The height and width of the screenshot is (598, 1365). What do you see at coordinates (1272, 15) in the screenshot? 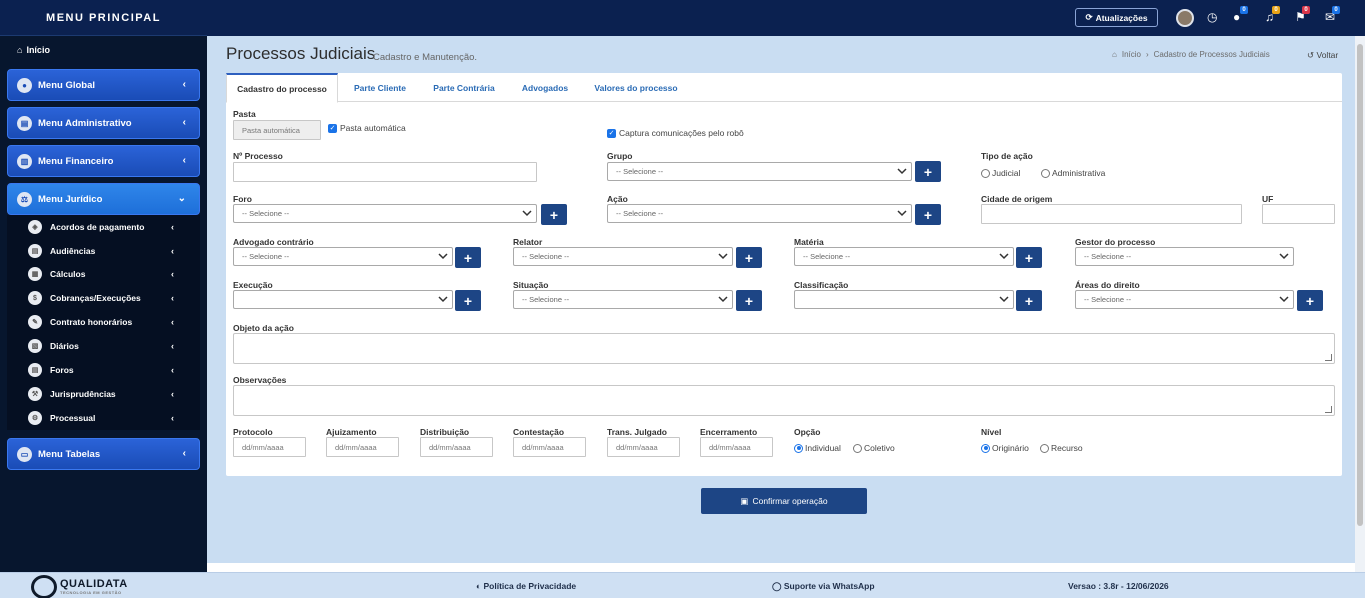
I see `bell-icon: ♫ 0` at bounding box center [1272, 15].